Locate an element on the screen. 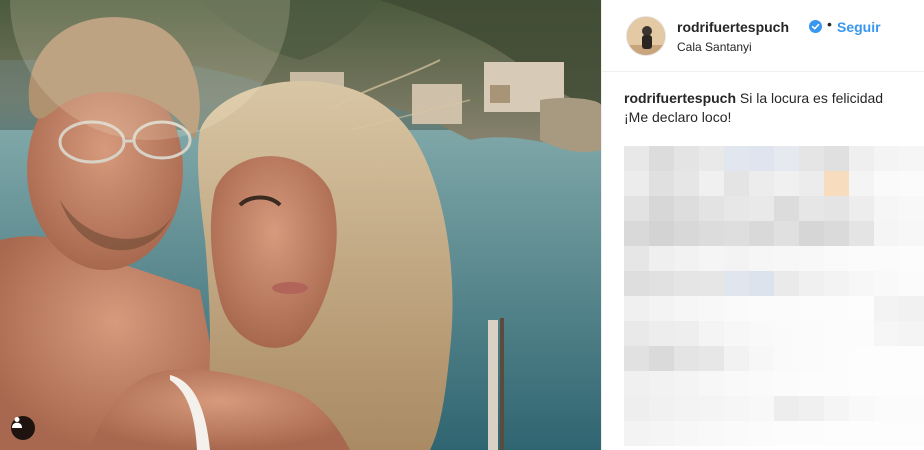 The width and height of the screenshot is (924, 450). user-tag-icon is located at coordinates (23, 428).